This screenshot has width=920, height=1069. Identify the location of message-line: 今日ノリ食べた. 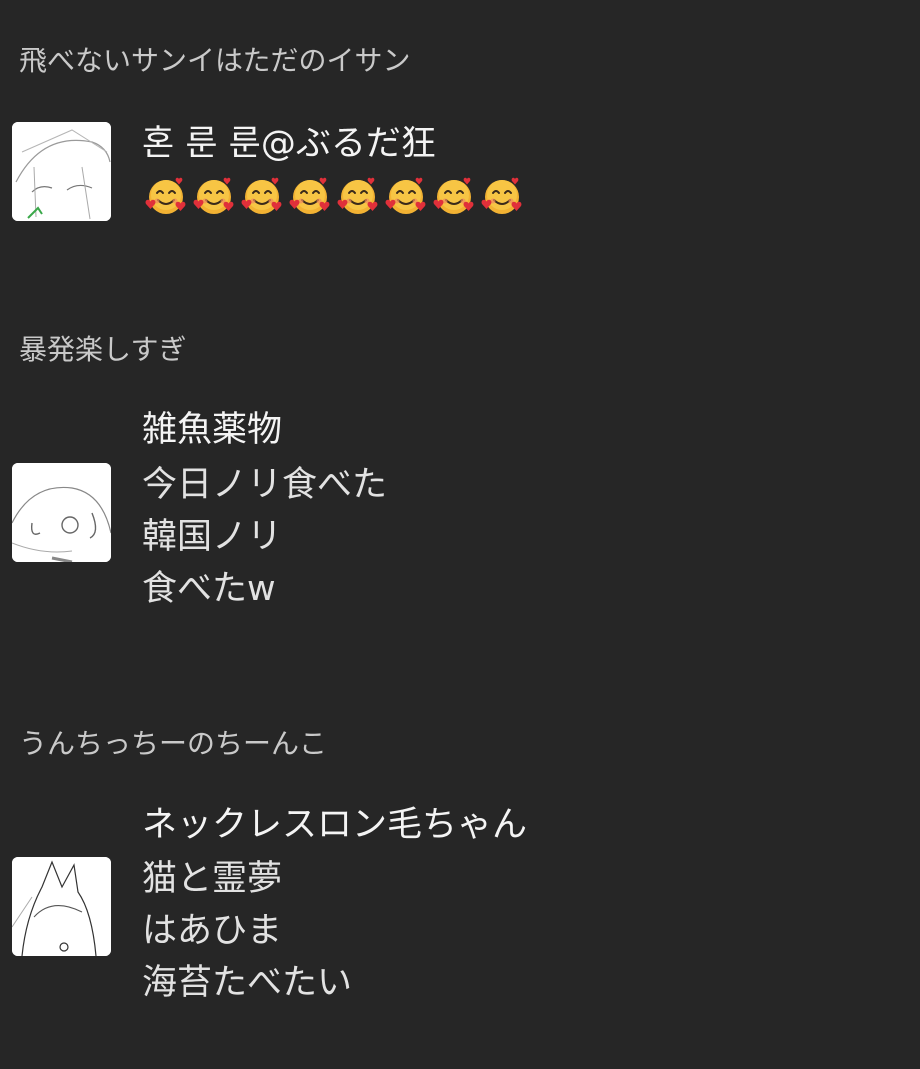
(265, 485).